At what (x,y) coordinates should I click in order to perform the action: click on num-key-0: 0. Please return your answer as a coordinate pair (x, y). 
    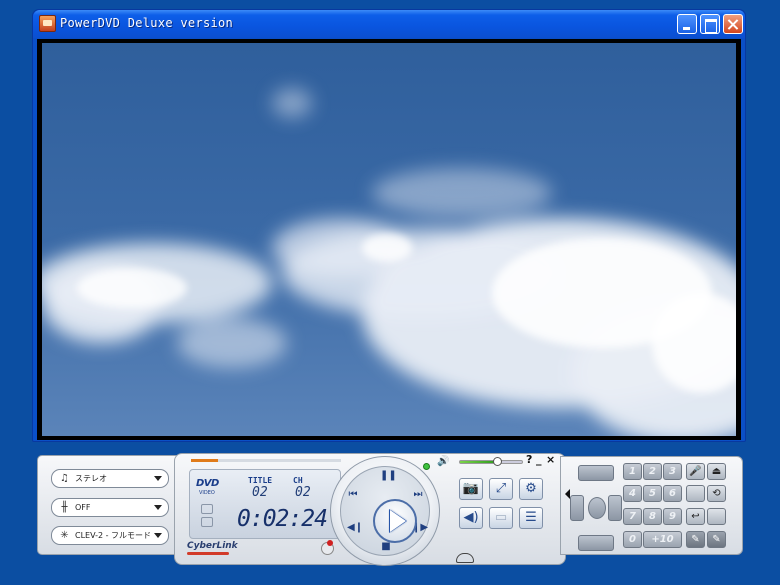
    Looking at the image, I should click on (632, 539).